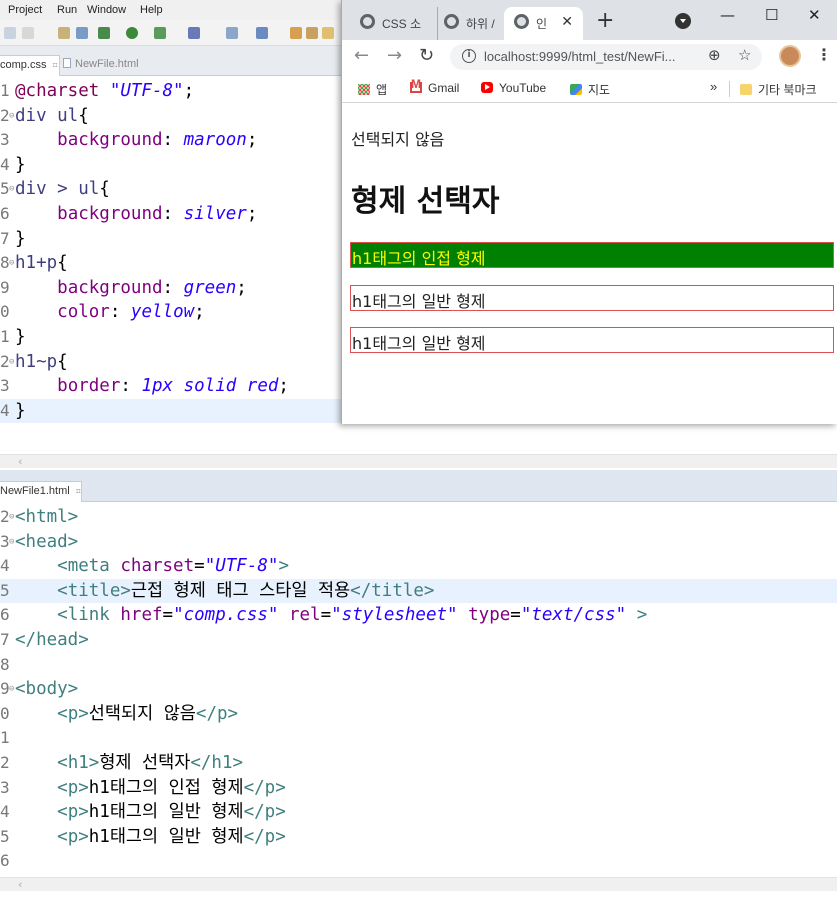 The width and height of the screenshot is (837, 900). What do you see at coordinates (469, 56) in the screenshot?
I see `info-icon: i` at bounding box center [469, 56].